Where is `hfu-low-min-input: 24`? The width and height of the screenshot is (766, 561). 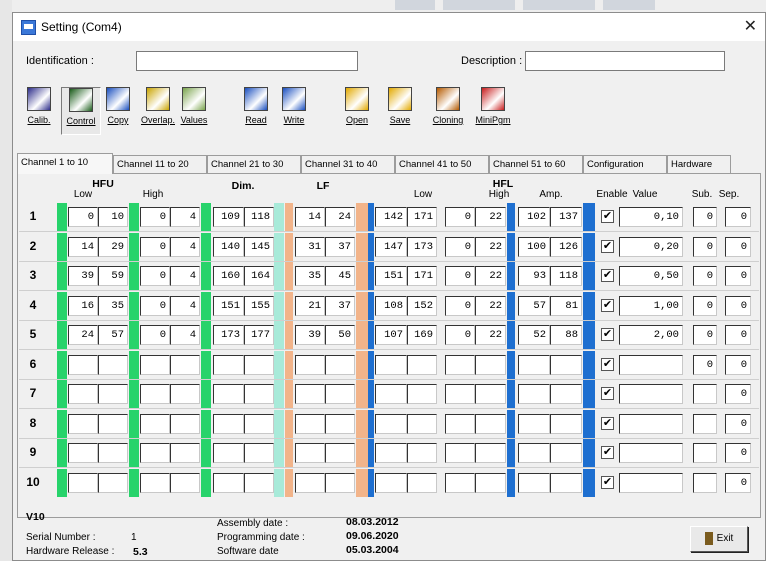
hfu-low-min-input: 24 is located at coordinates (83, 335).